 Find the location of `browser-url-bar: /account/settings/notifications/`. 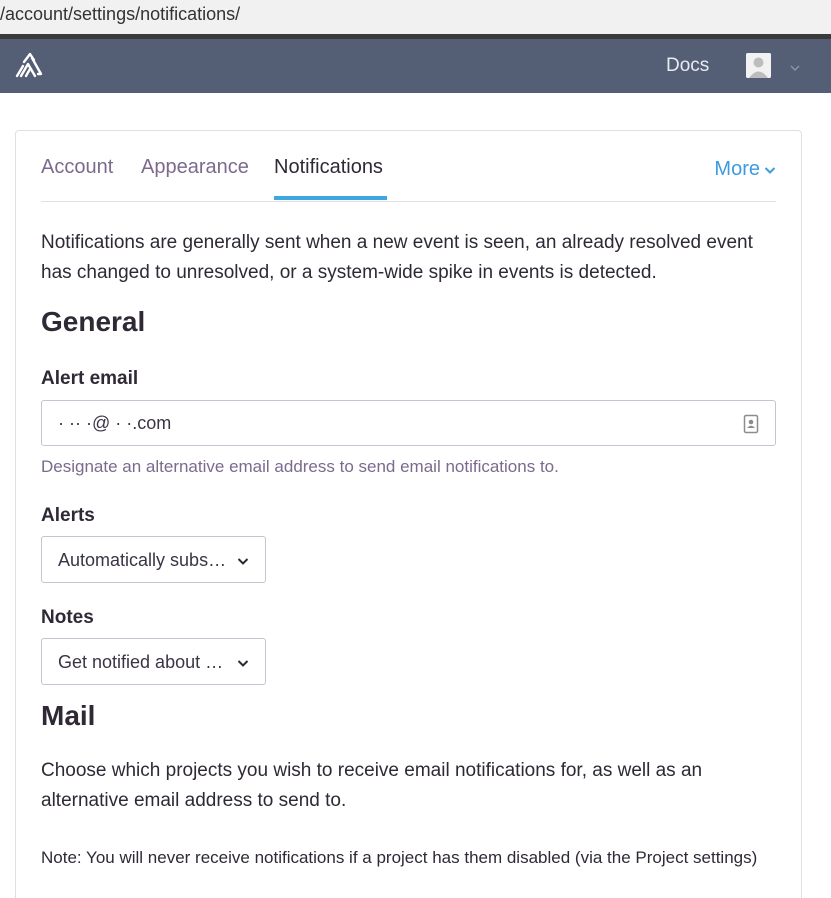

browser-url-bar: /account/settings/notifications/ is located at coordinates (415, 17).